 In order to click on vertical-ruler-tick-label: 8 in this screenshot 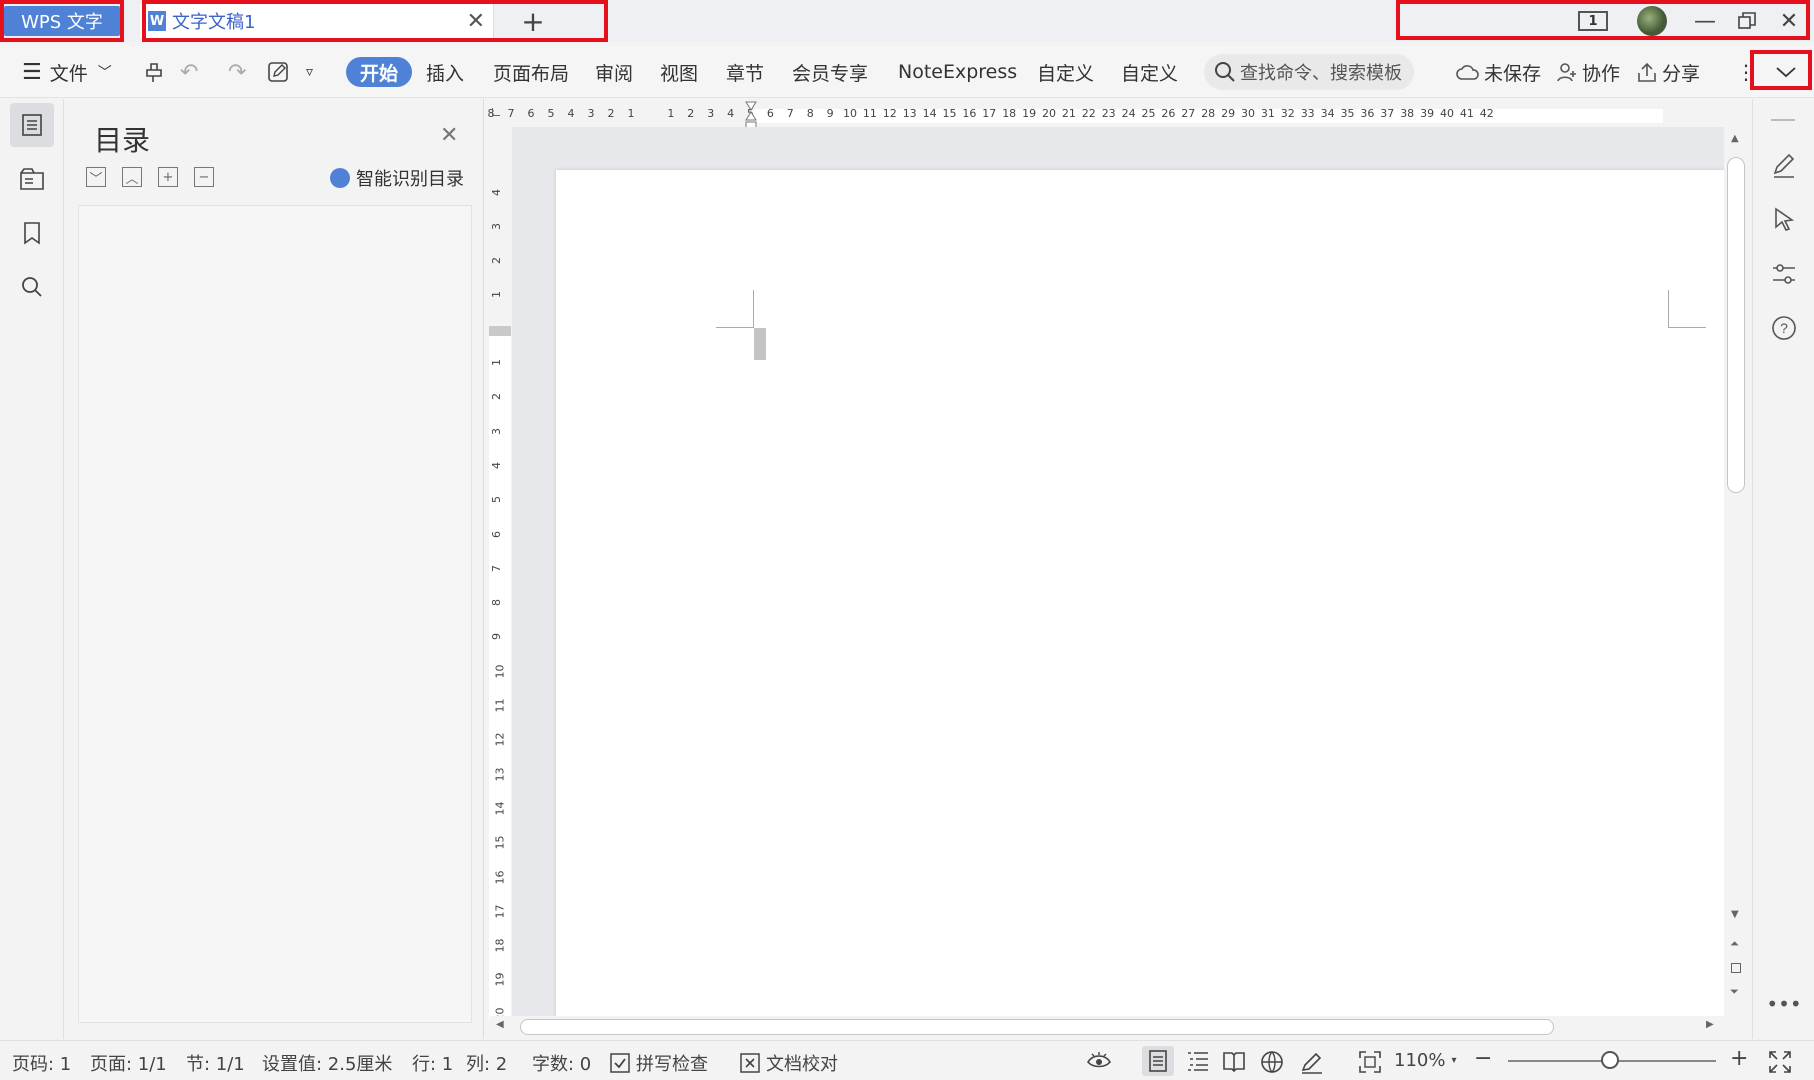, I will do `click(496, 603)`.